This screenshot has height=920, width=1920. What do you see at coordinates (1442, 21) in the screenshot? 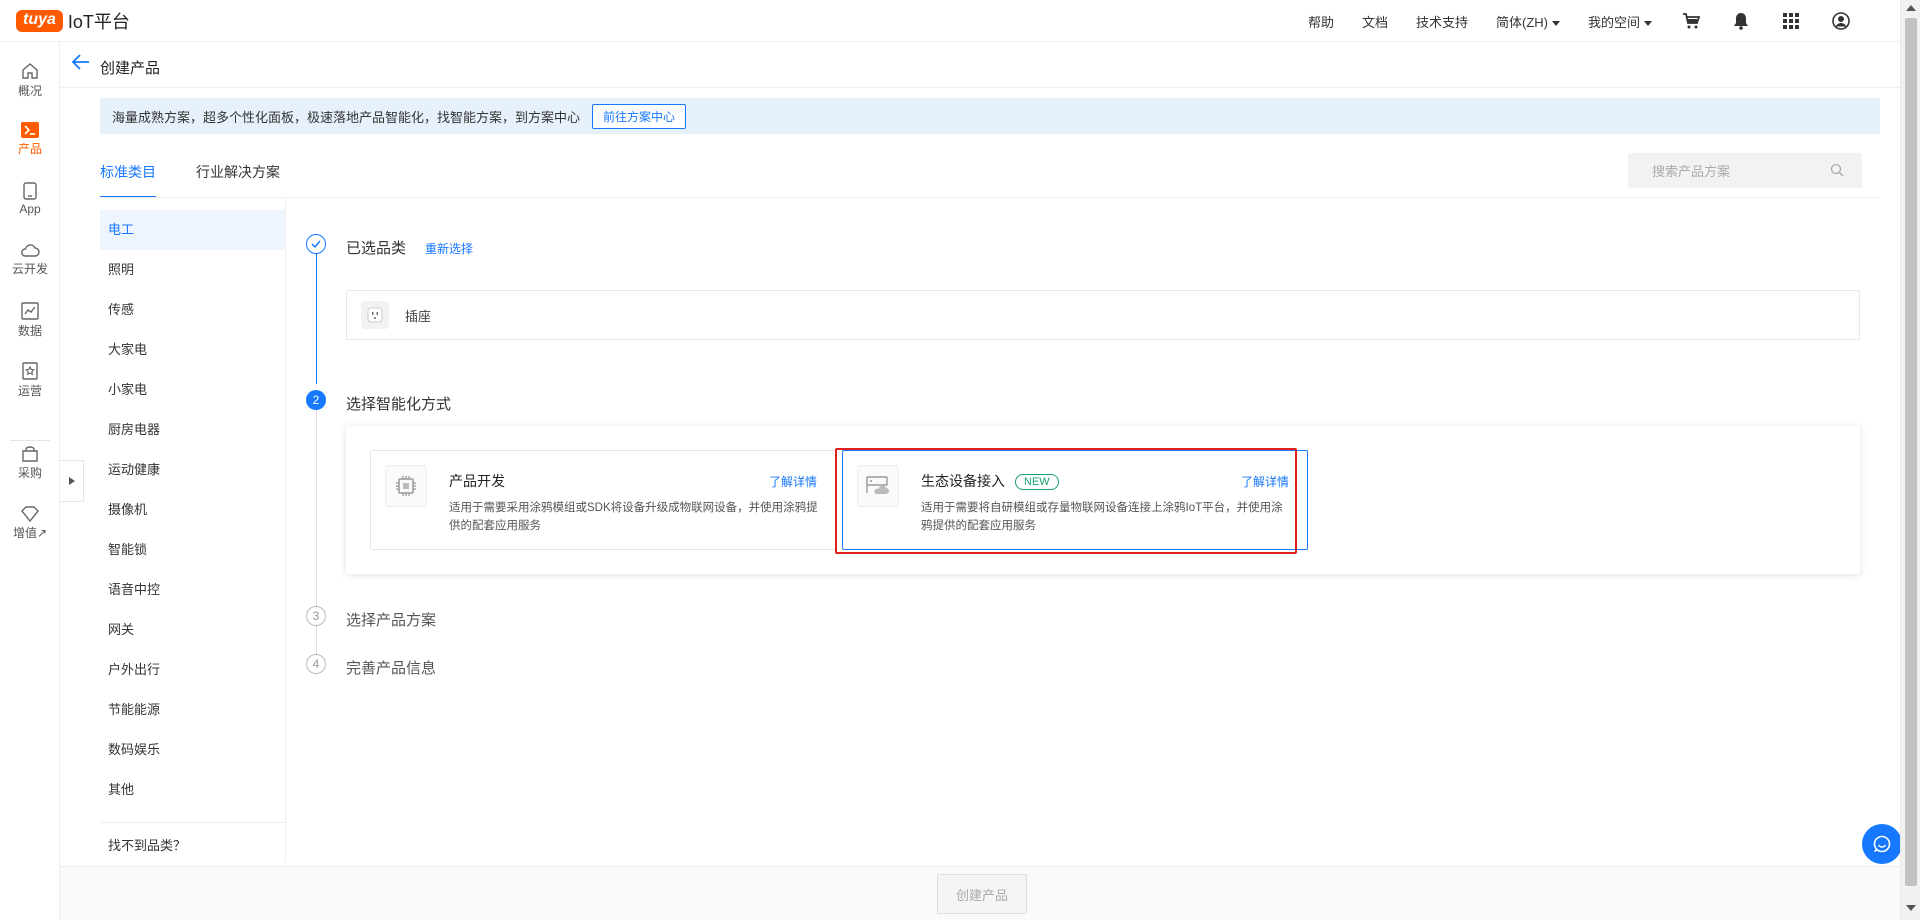
I see `support-link: 技术支持` at bounding box center [1442, 21].